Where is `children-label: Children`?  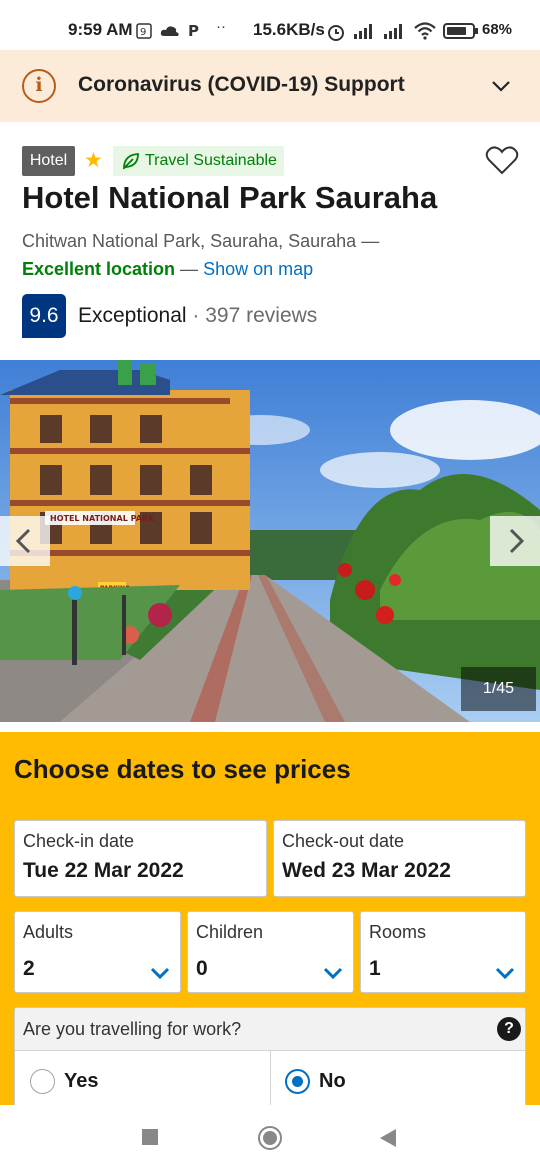 children-label: Children is located at coordinates (230, 932).